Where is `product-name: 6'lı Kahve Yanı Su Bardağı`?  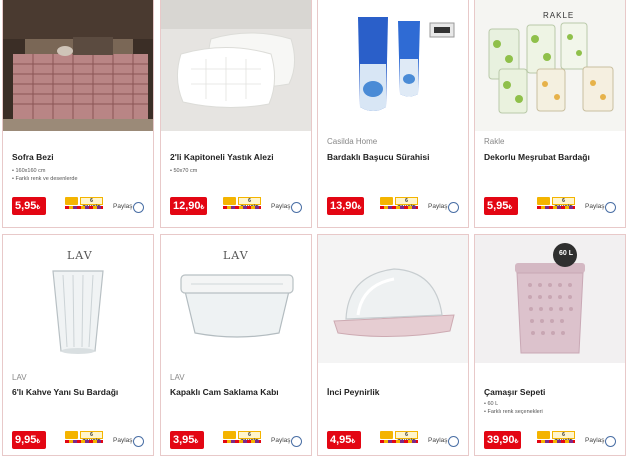 product-name: 6'lı Kahve Yanı Su Bardağı is located at coordinates (65, 392).